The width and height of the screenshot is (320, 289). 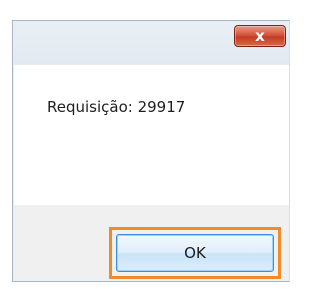 What do you see at coordinates (151, 42) in the screenshot?
I see `dialog-titlebar: x` at bounding box center [151, 42].